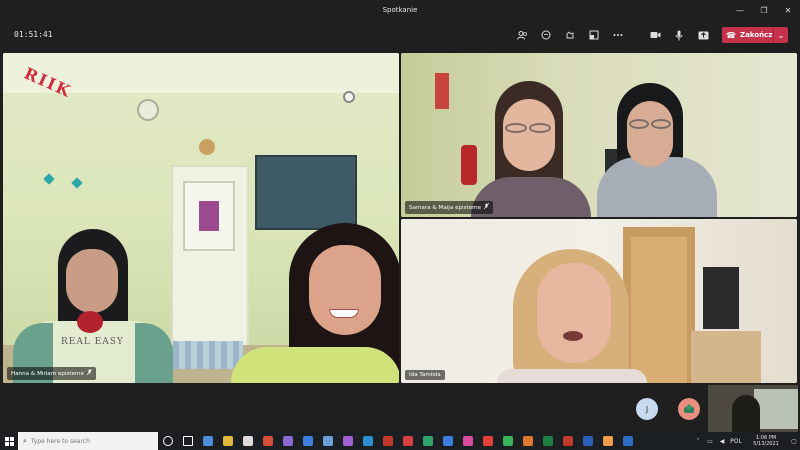  What do you see at coordinates (522, 35) in the screenshot?
I see `people-icon` at bounding box center [522, 35].